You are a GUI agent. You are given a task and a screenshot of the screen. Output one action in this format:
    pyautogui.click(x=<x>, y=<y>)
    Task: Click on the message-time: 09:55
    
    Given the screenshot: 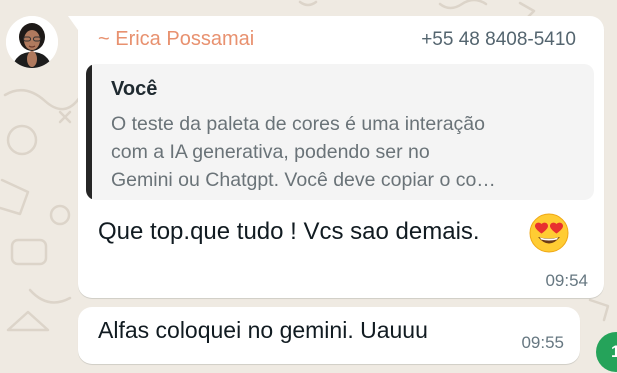 What is the action you would take?
    pyautogui.click(x=542, y=342)
    